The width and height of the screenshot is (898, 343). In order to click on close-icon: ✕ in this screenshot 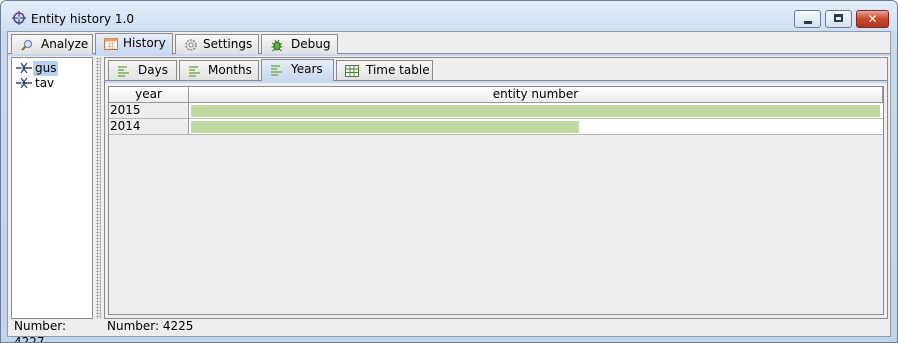, I will do `click(872, 19)`.